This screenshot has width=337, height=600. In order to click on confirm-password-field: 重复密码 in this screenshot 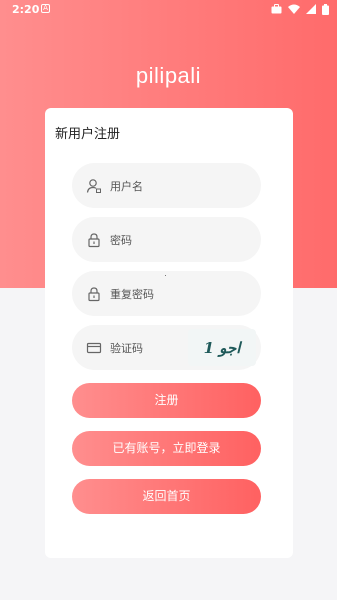, I will do `click(166, 293)`.